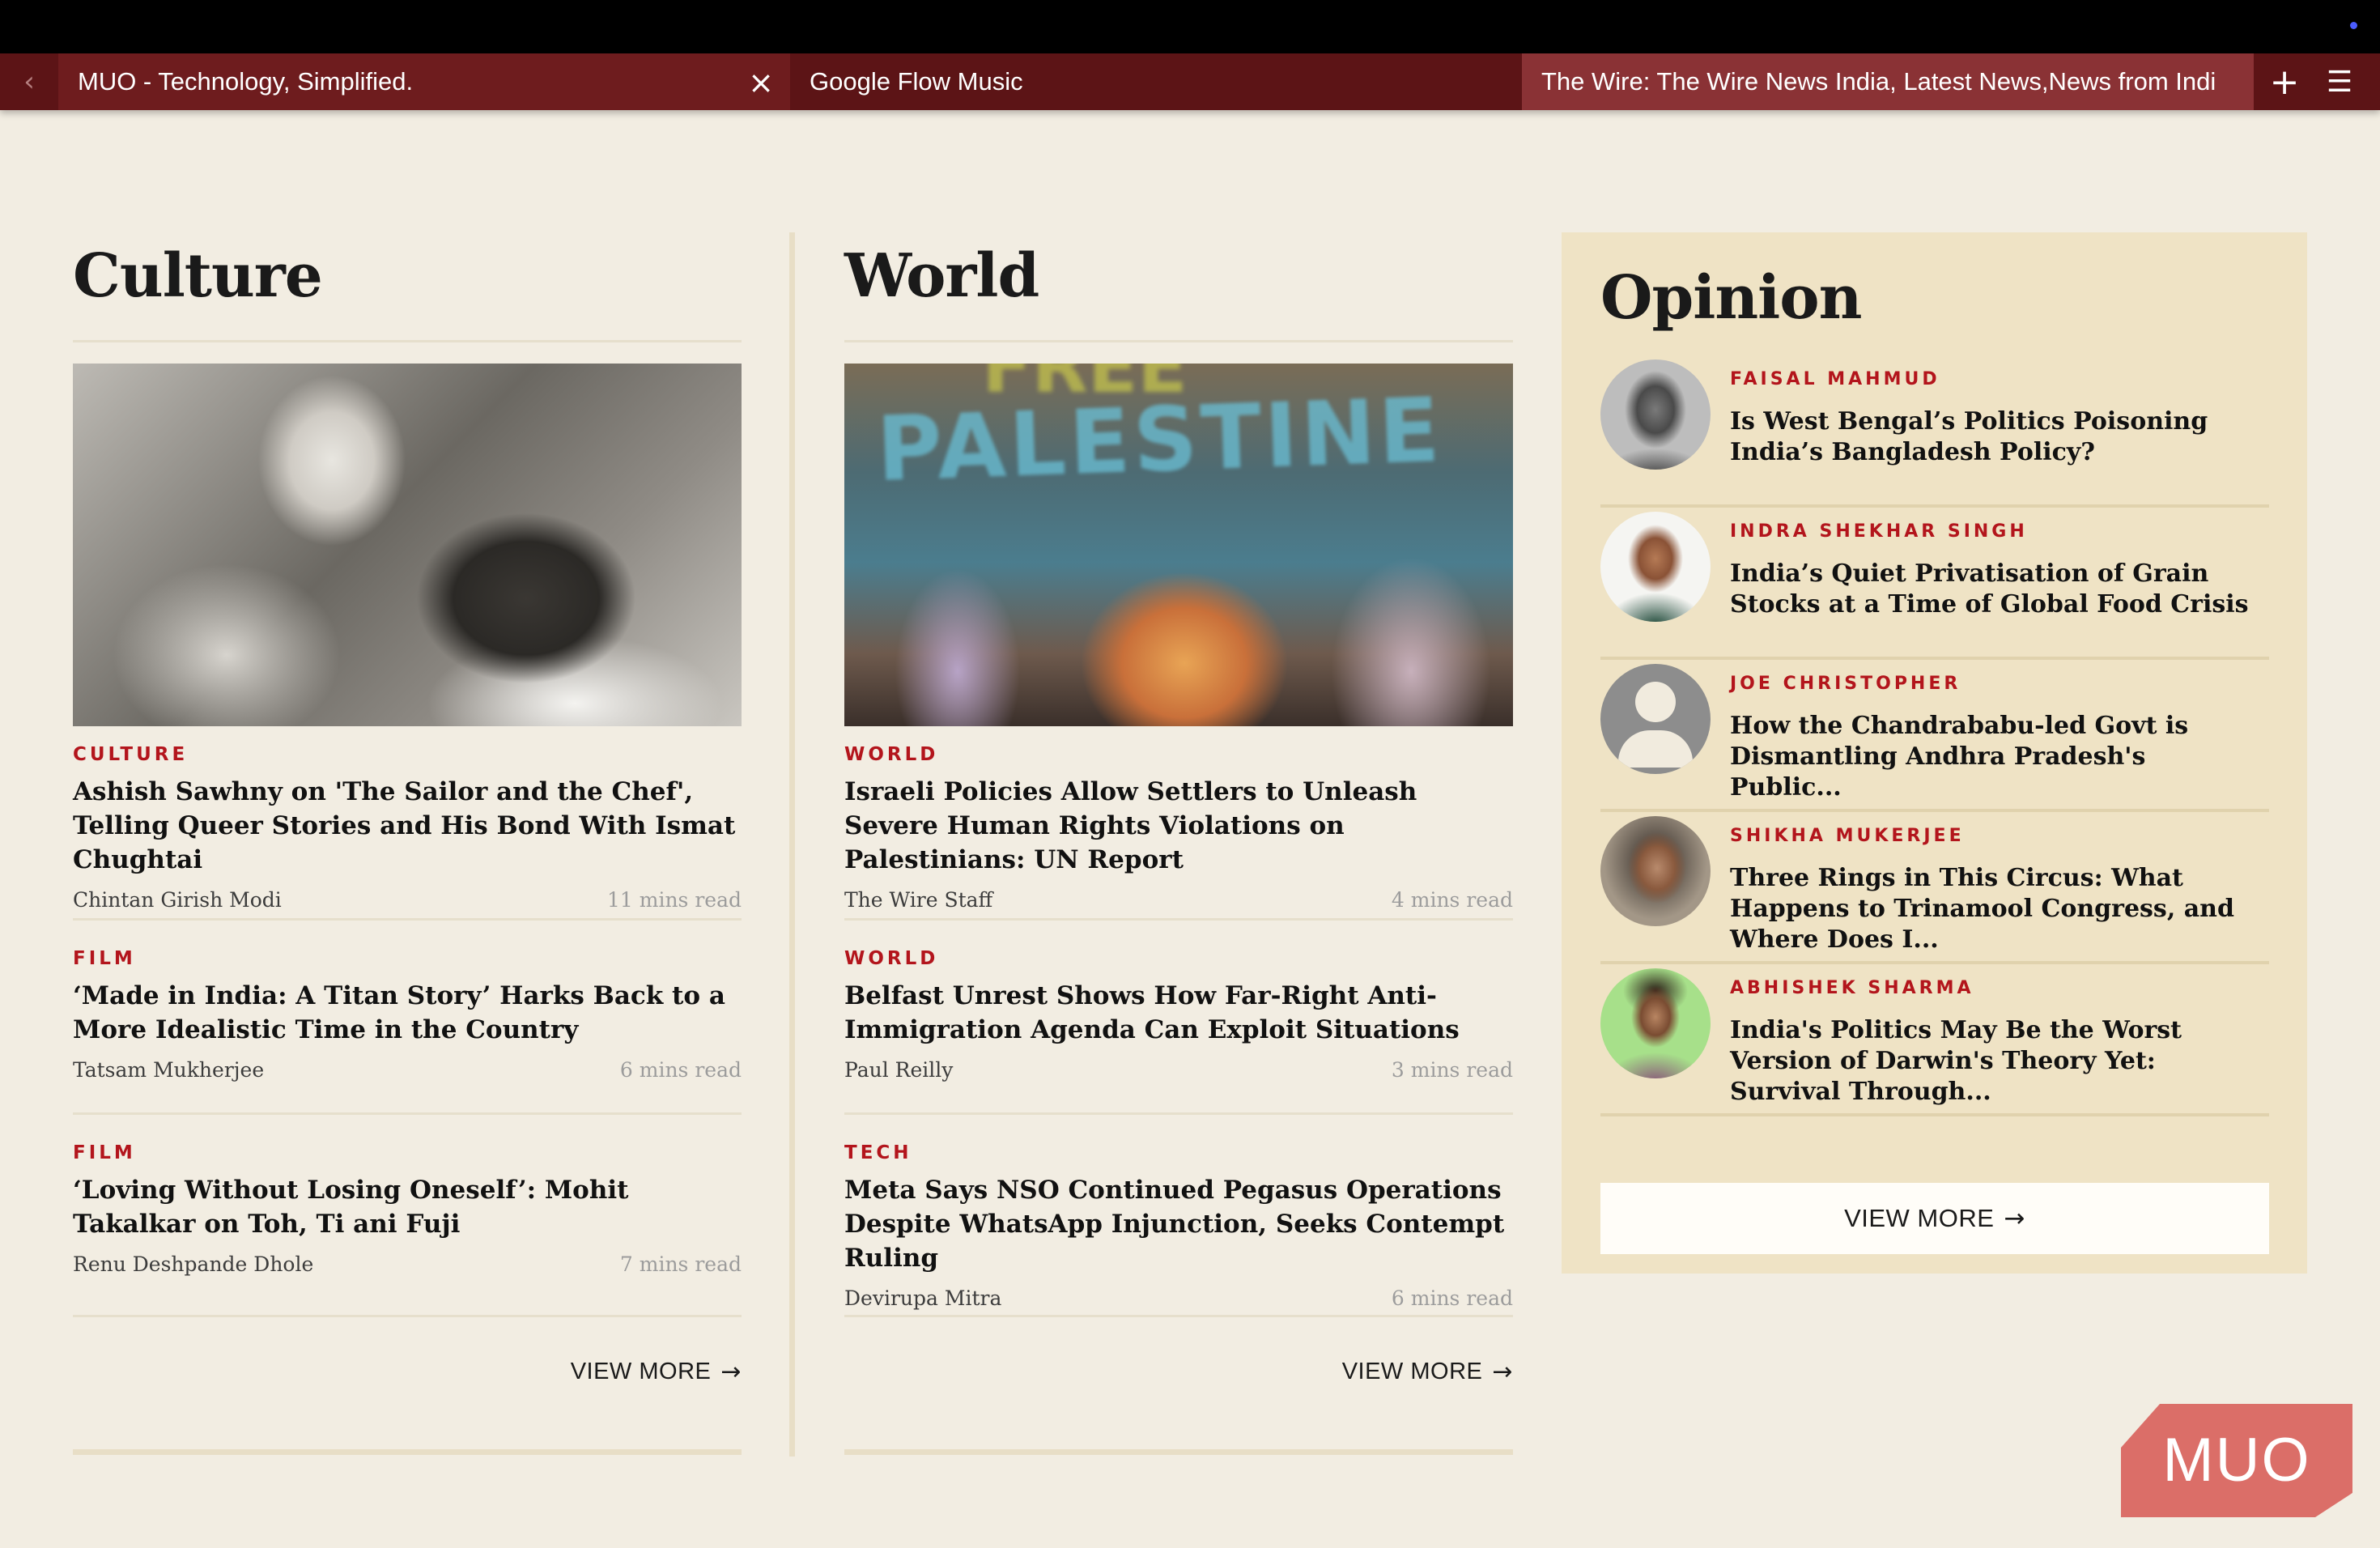 This screenshot has height=1548, width=2380. I want to click on culture-feature-image, so click(407, 545).